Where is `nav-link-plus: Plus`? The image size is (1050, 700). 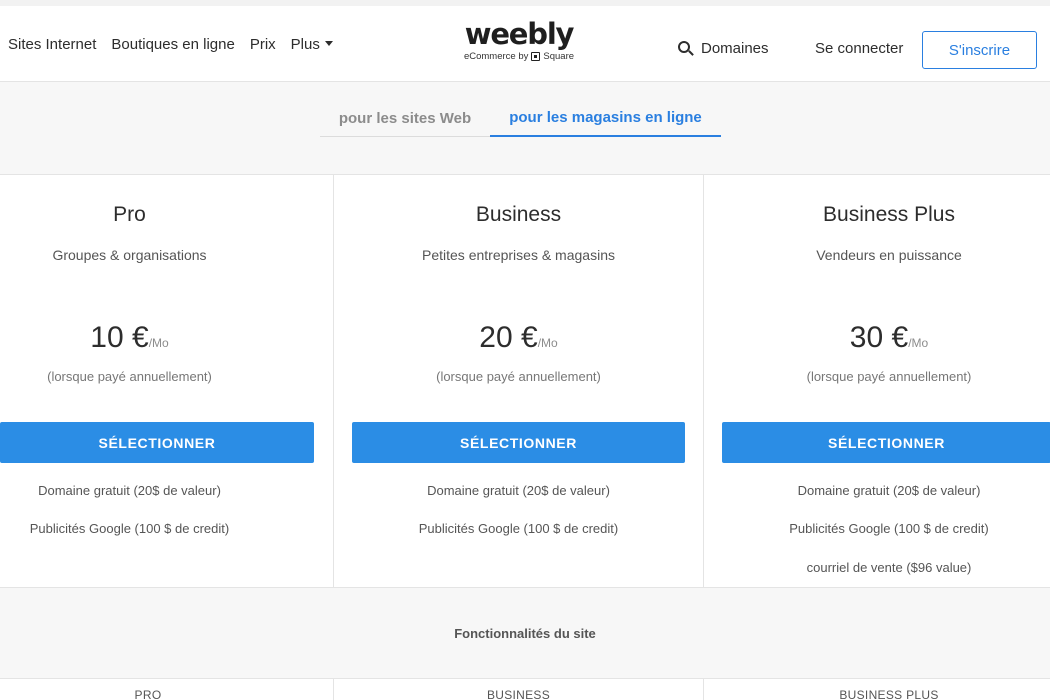
nav-link-plus: Plus is located at coordinates (312, 44).